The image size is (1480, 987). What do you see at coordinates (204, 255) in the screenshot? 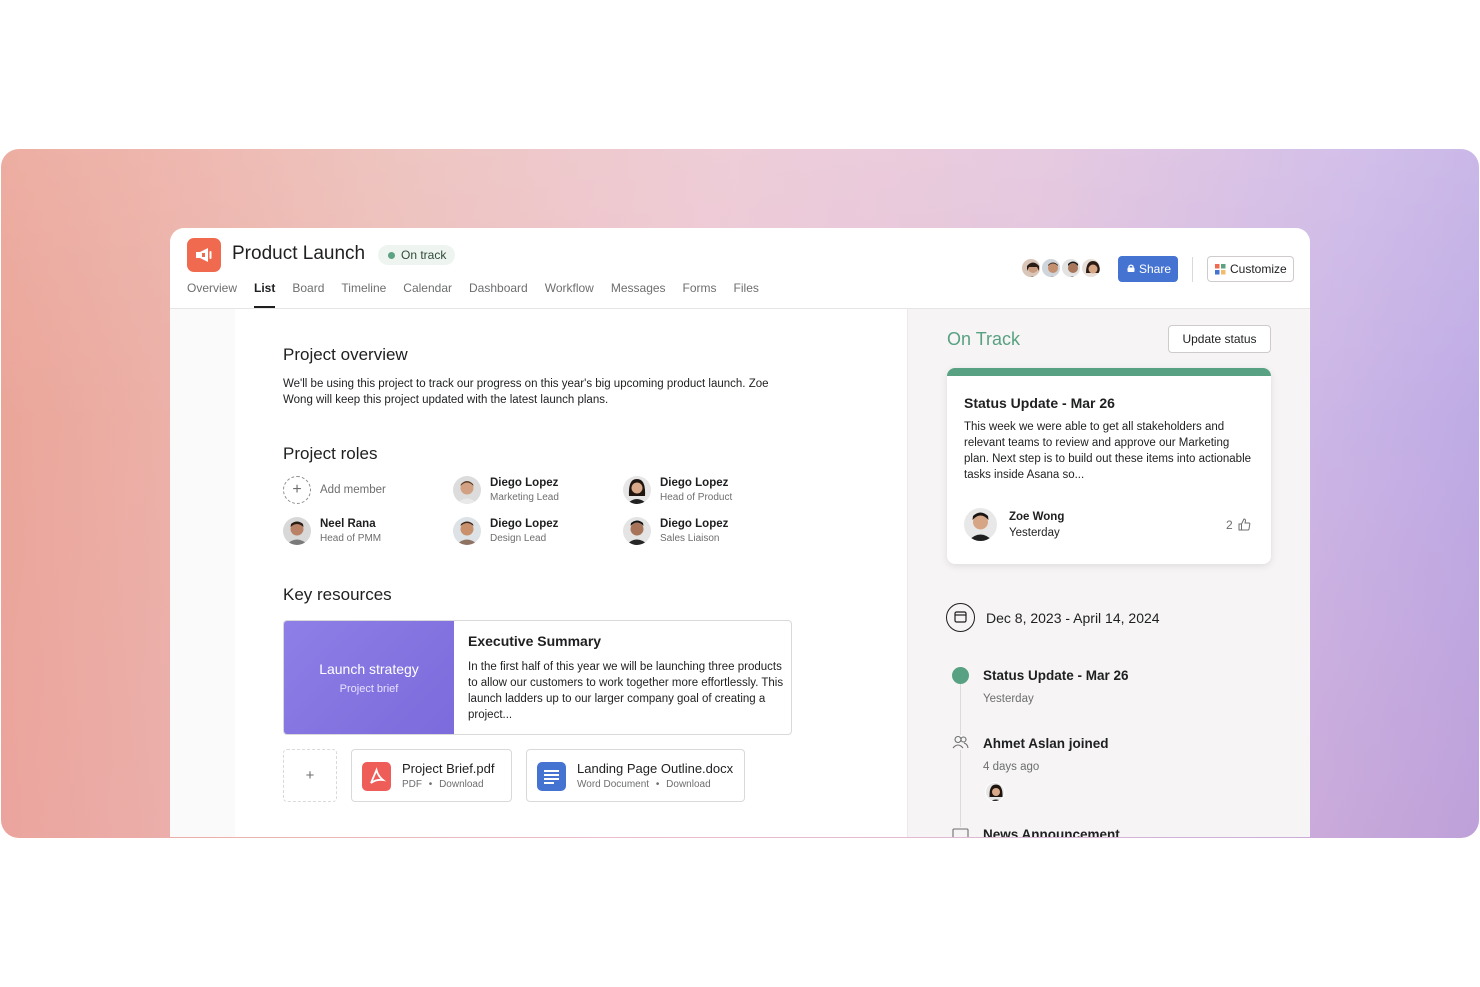
I see `megaphone-icon` at bounding box center [204, 255].